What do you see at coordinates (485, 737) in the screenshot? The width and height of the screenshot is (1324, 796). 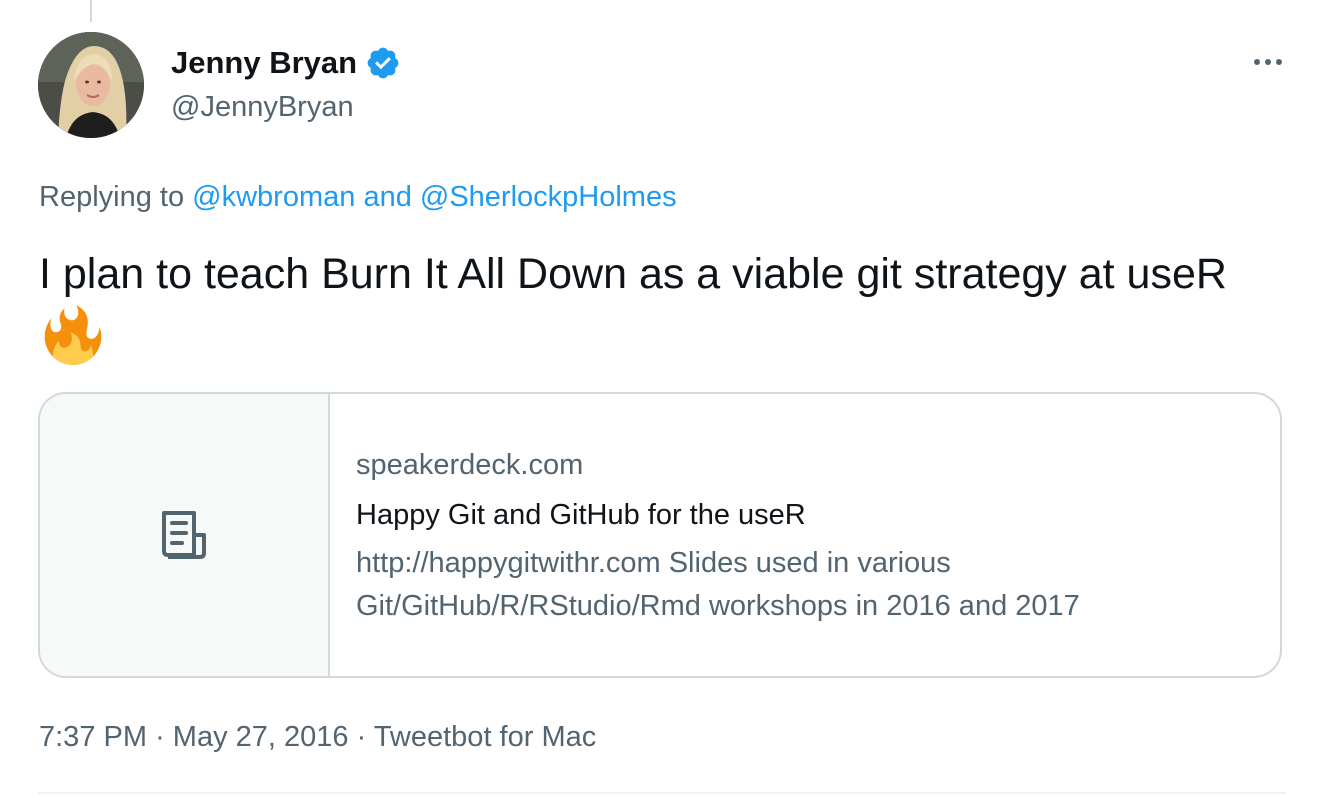 I see `tweet-source: Tweetbot for Mac` at bounding box center [485, 737].